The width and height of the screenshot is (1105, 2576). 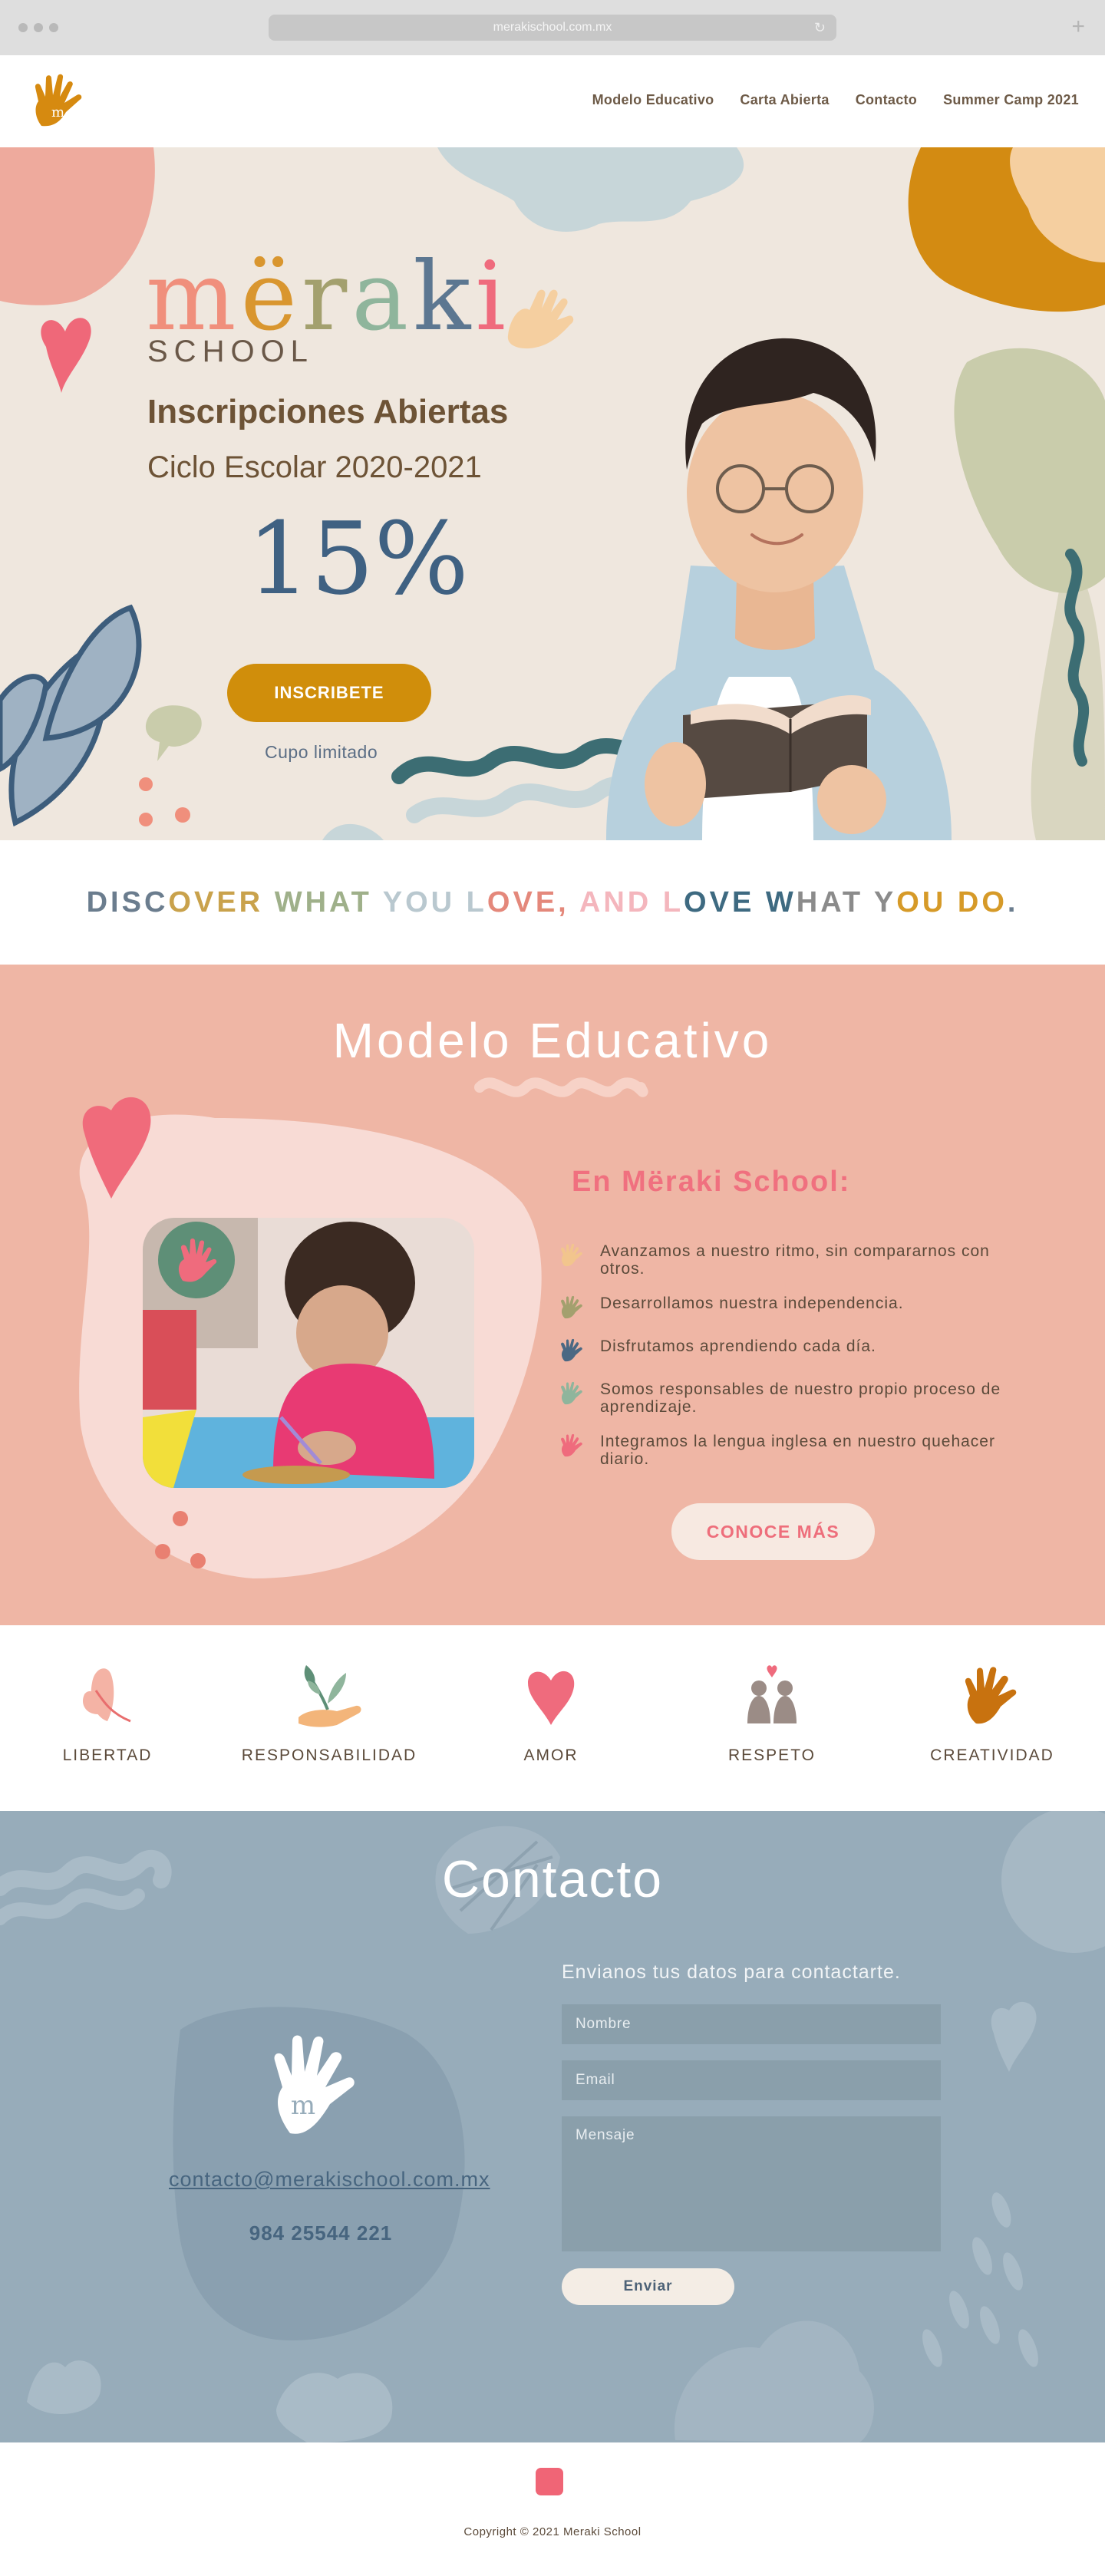 I want to click on value-label: LIBERTAD, so click(x=108, y=1755).